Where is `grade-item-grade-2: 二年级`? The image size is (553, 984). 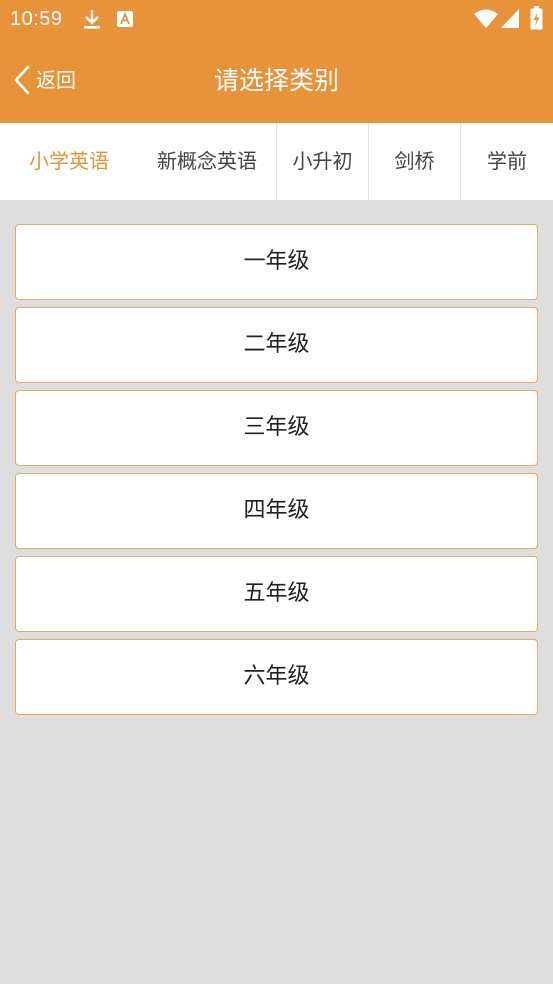
grade-item-grade-2: 二年级 is located at coordinates (276, 345).